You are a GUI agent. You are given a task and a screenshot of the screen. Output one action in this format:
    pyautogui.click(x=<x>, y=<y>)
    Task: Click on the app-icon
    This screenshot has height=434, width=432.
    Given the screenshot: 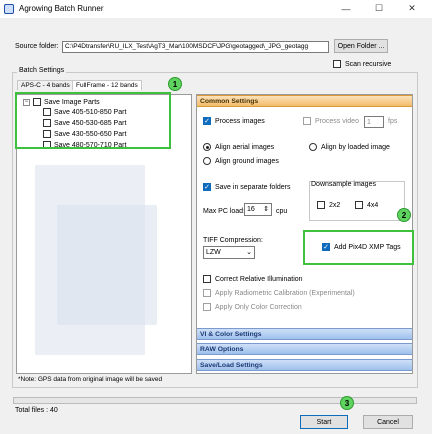 What is the action you would take?
    pyautogui.click(x=9, y=9)
    